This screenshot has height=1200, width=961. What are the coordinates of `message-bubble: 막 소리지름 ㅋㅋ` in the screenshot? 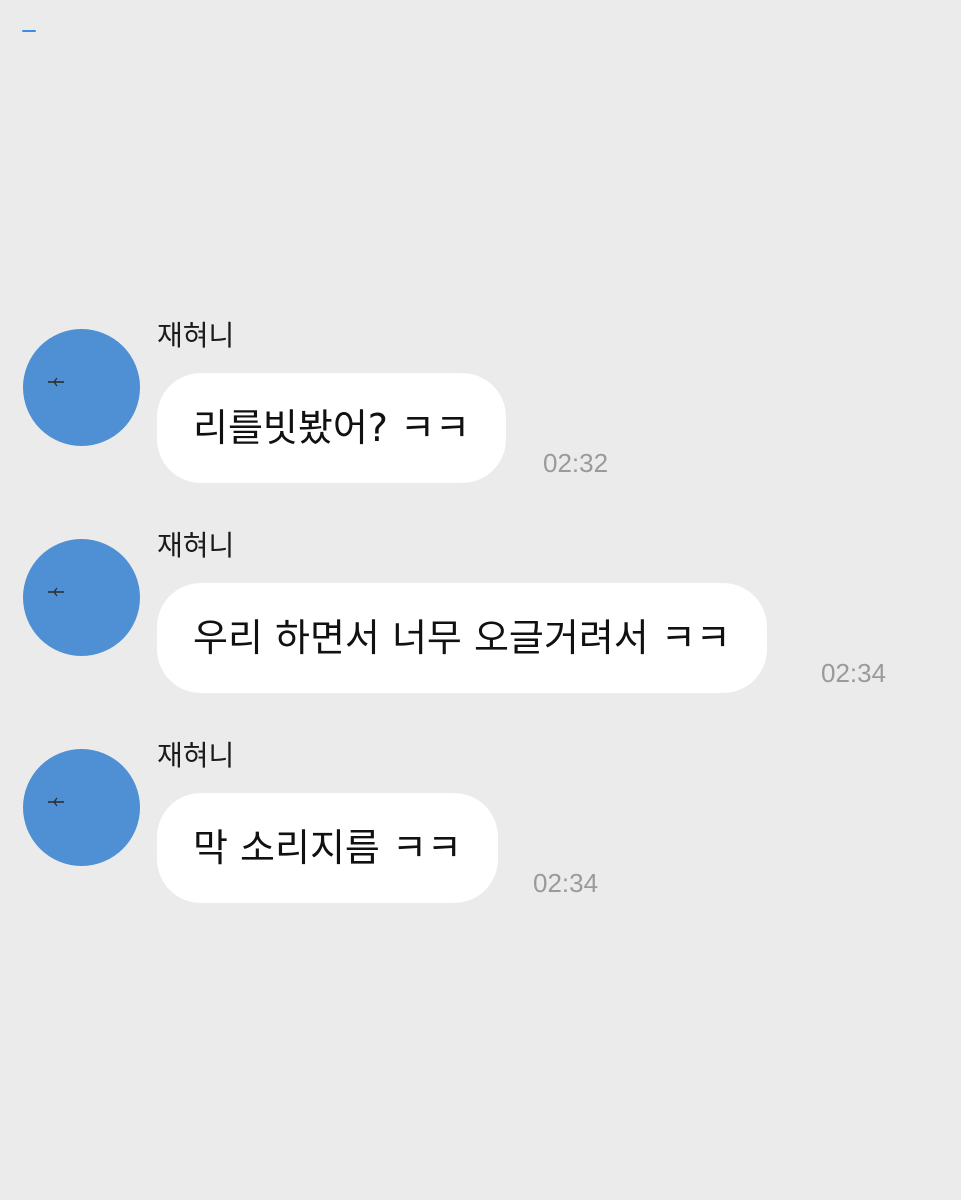 It's located at (327, 848).